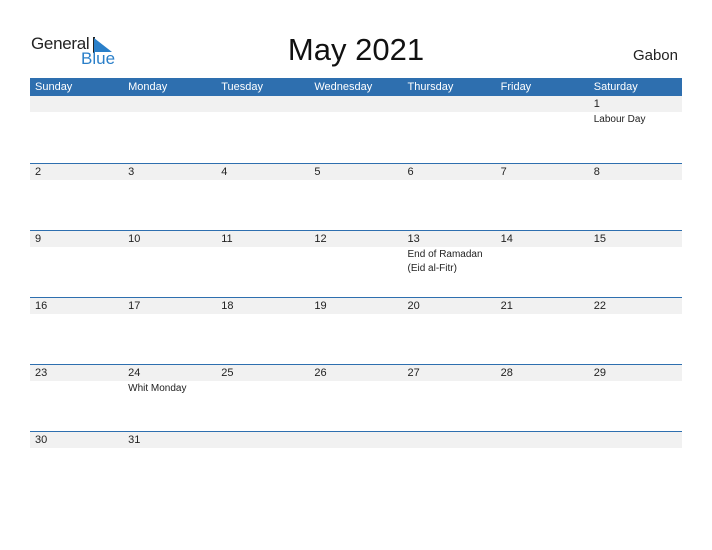 The height and width of the screenshot is (550, 712). Describe the element at coordinates (619, 119) in the screenshot. I see `holiday-label: Labour Day` at that location.